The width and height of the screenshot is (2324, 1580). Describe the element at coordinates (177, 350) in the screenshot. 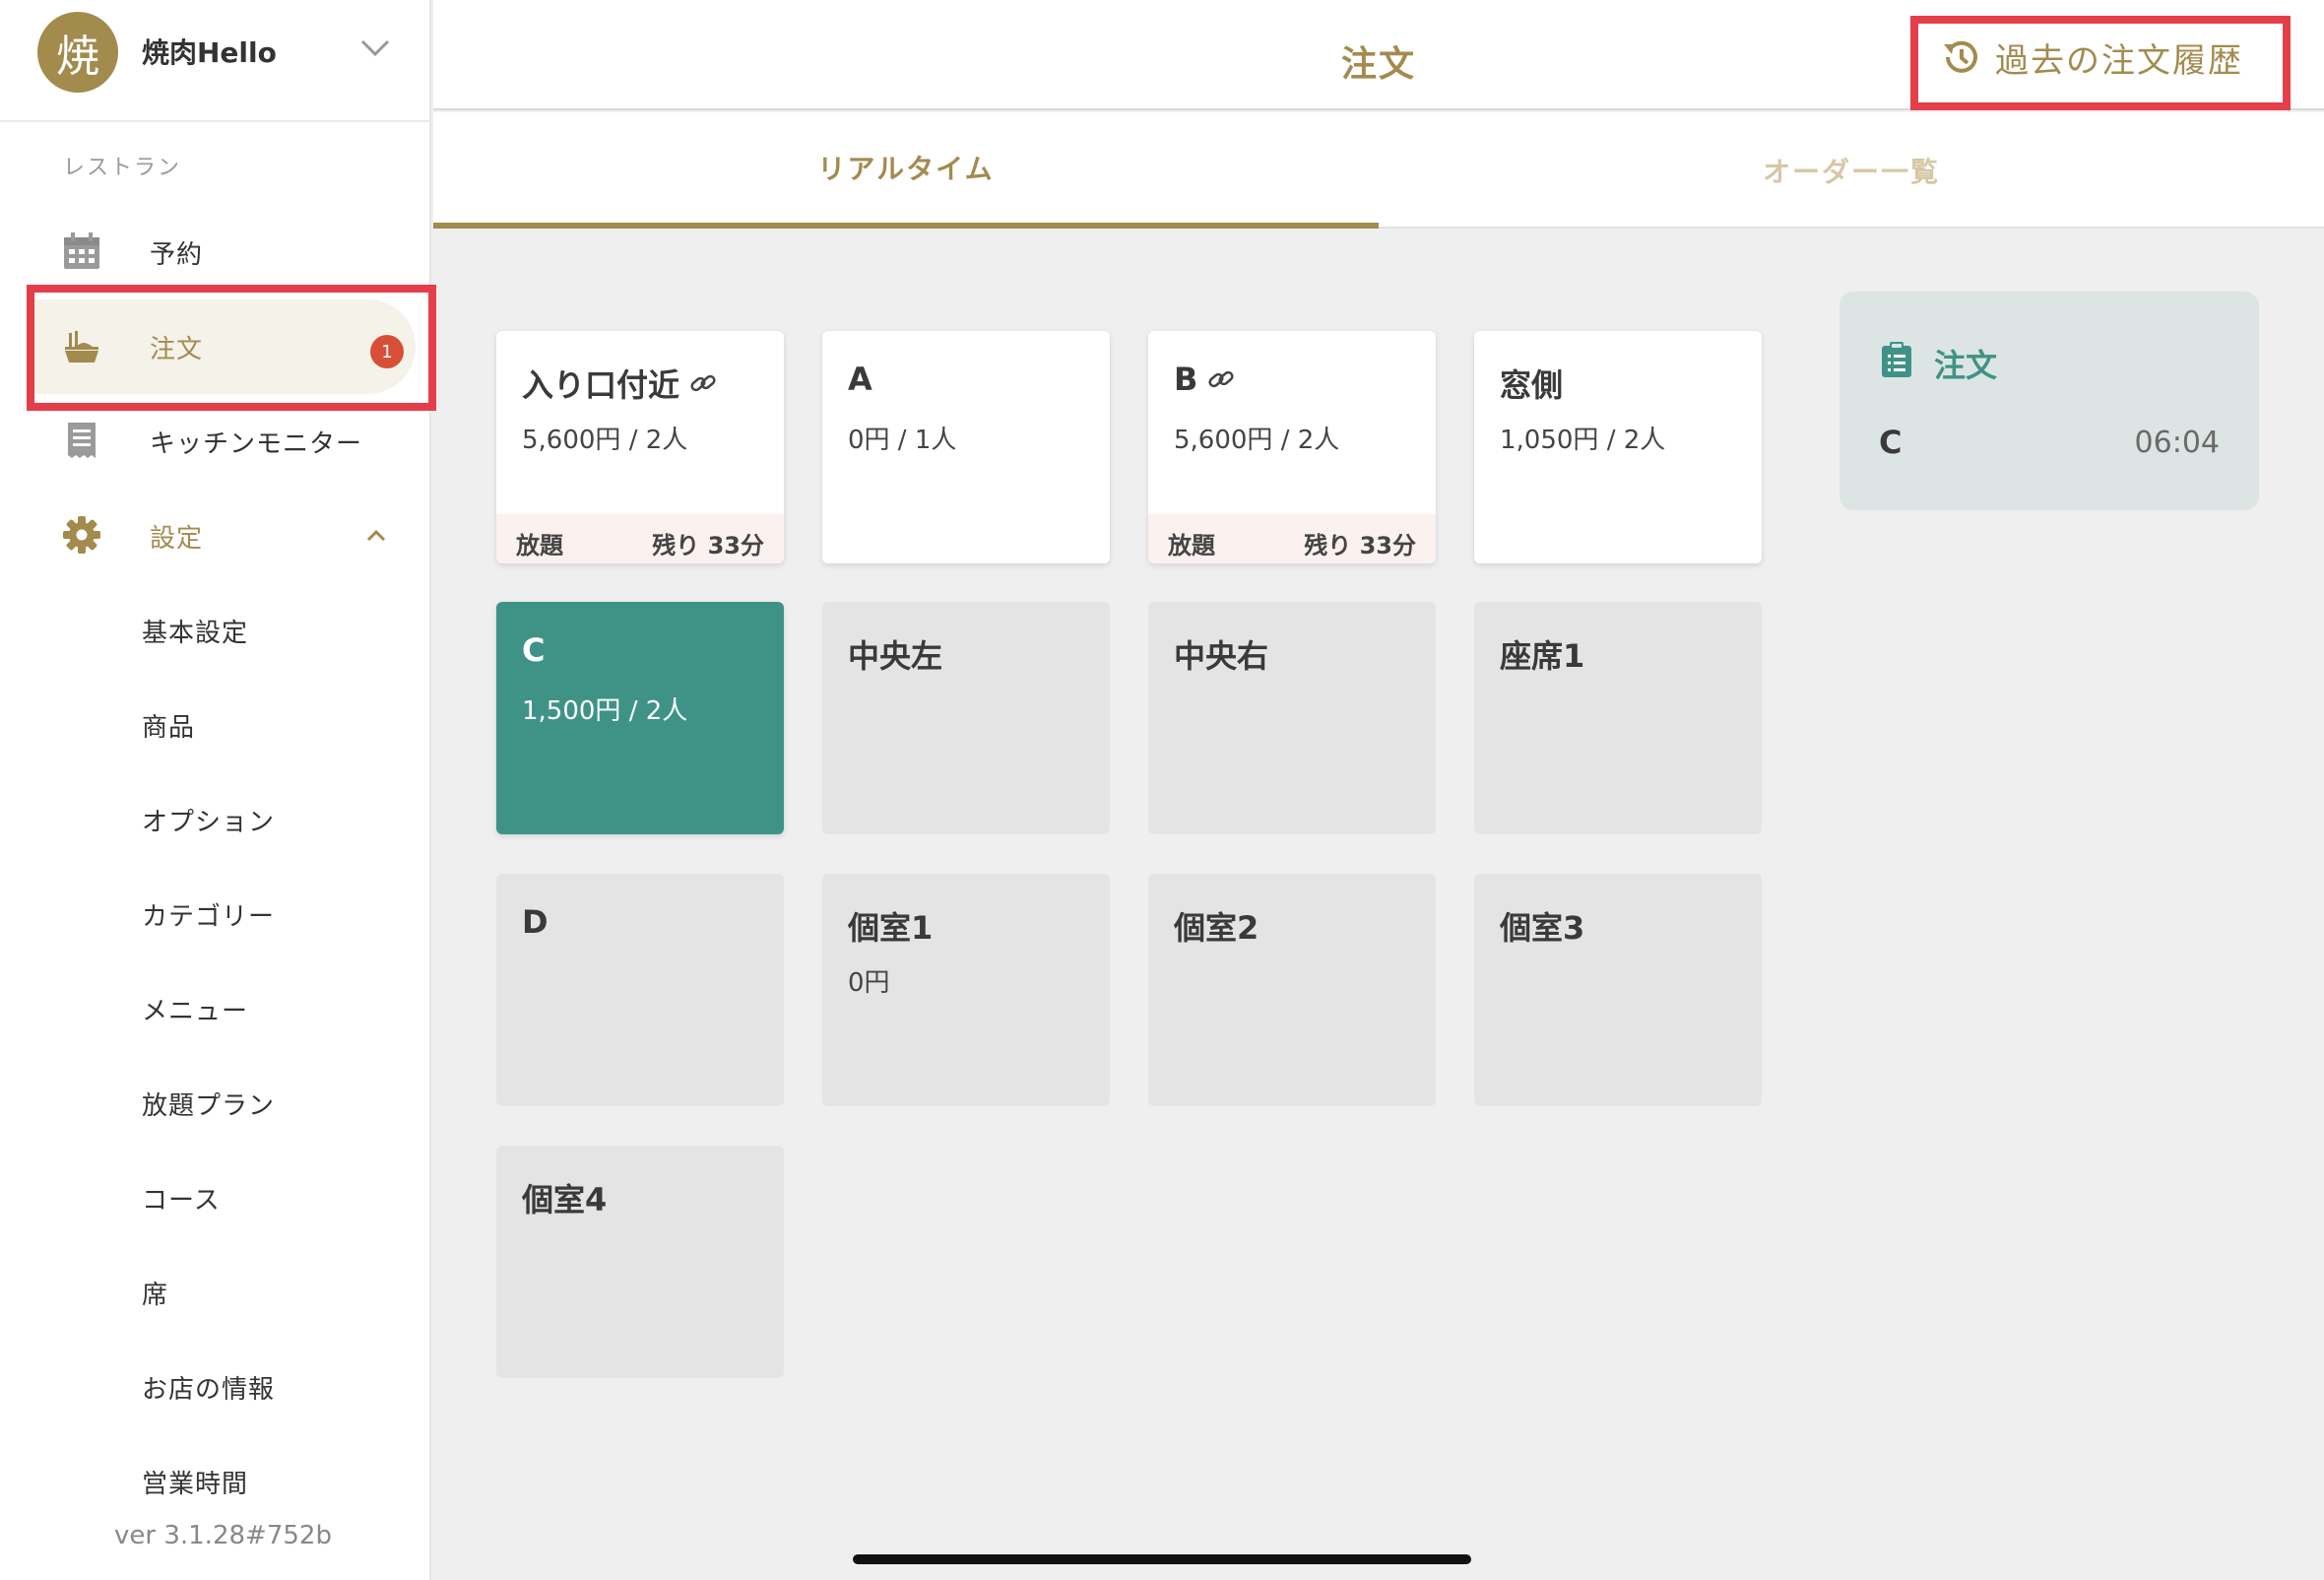

I see `sidebar-item-label: 注文` at that location.